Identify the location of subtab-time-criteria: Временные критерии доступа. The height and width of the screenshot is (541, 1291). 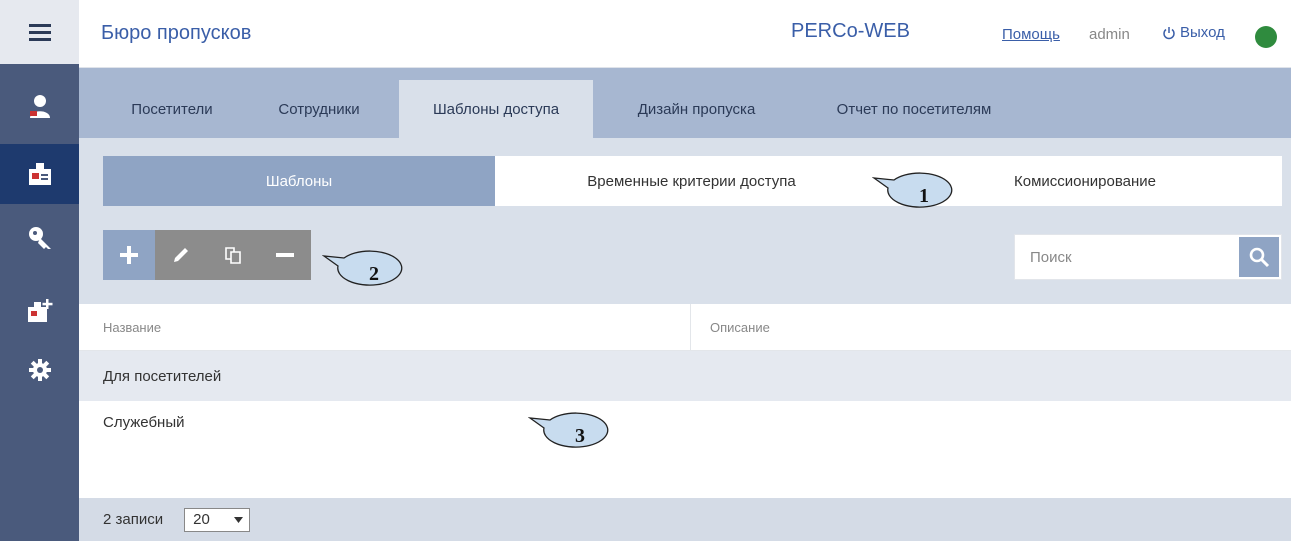
(691, 181).